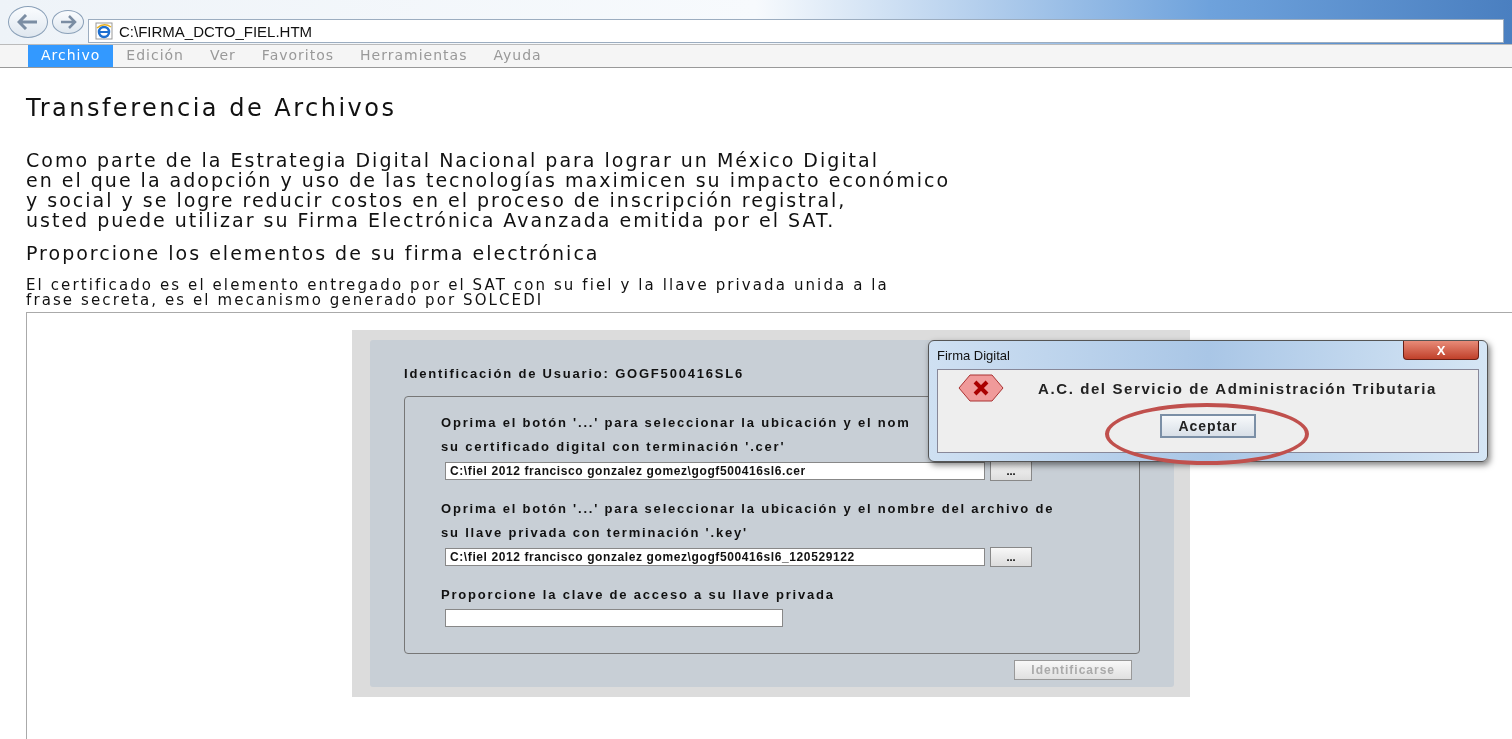  I want to click on field-label: Oprima el botón '...' para seleccionar la ubicación y el nom su certificado digital con terminación '.cer', so click(676, 435).